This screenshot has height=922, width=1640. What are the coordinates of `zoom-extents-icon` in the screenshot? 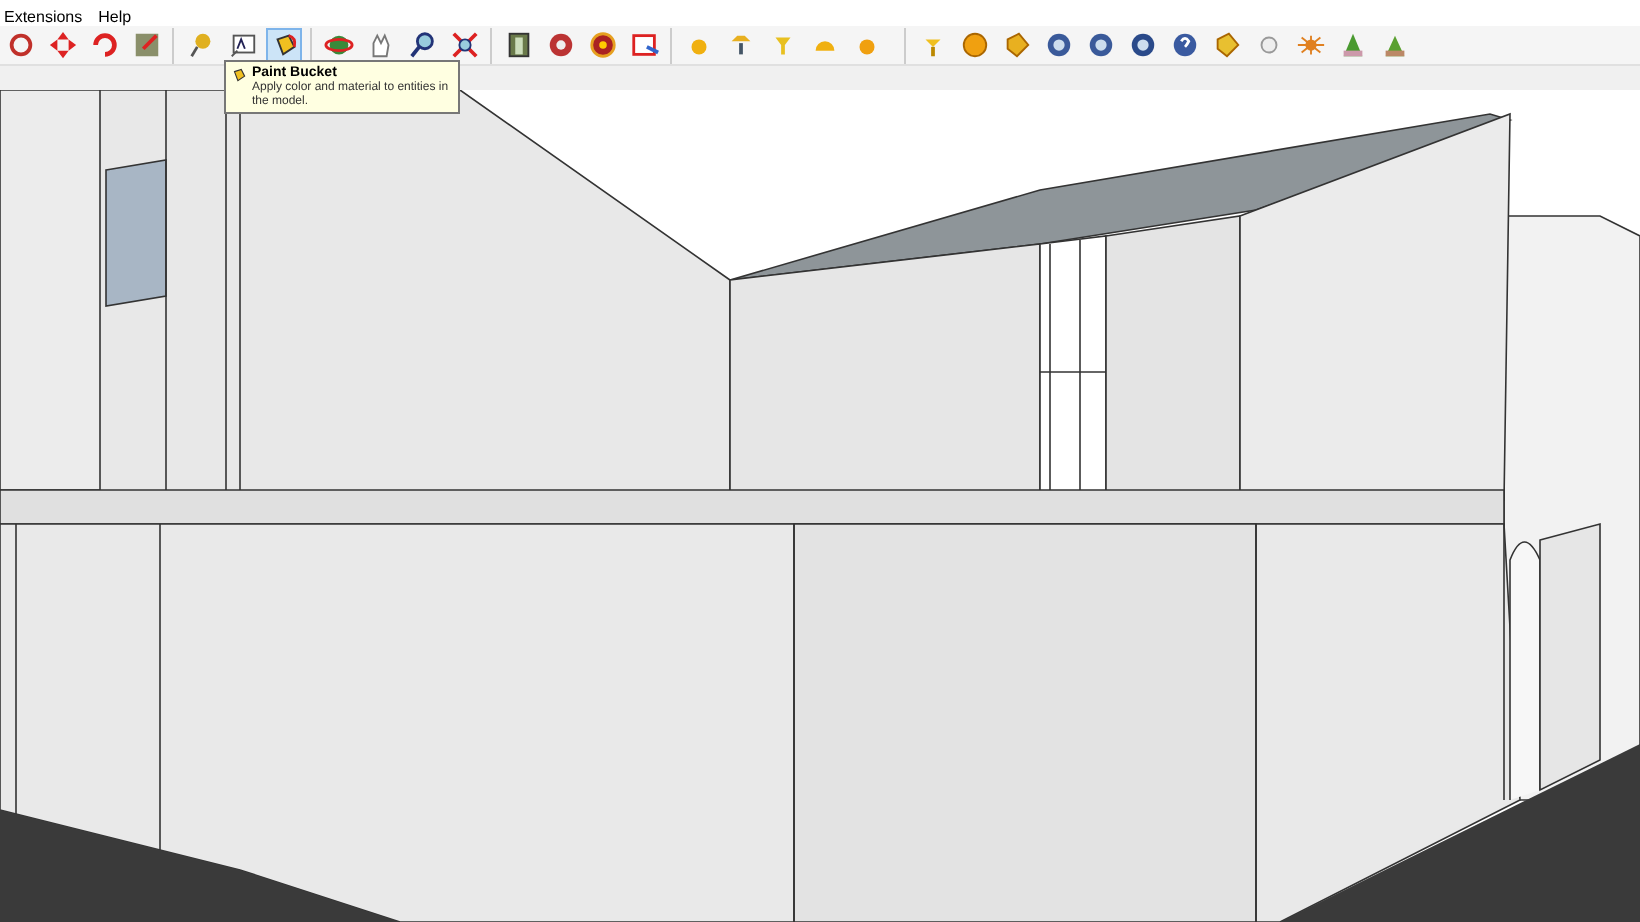 It's located at (464, 45).